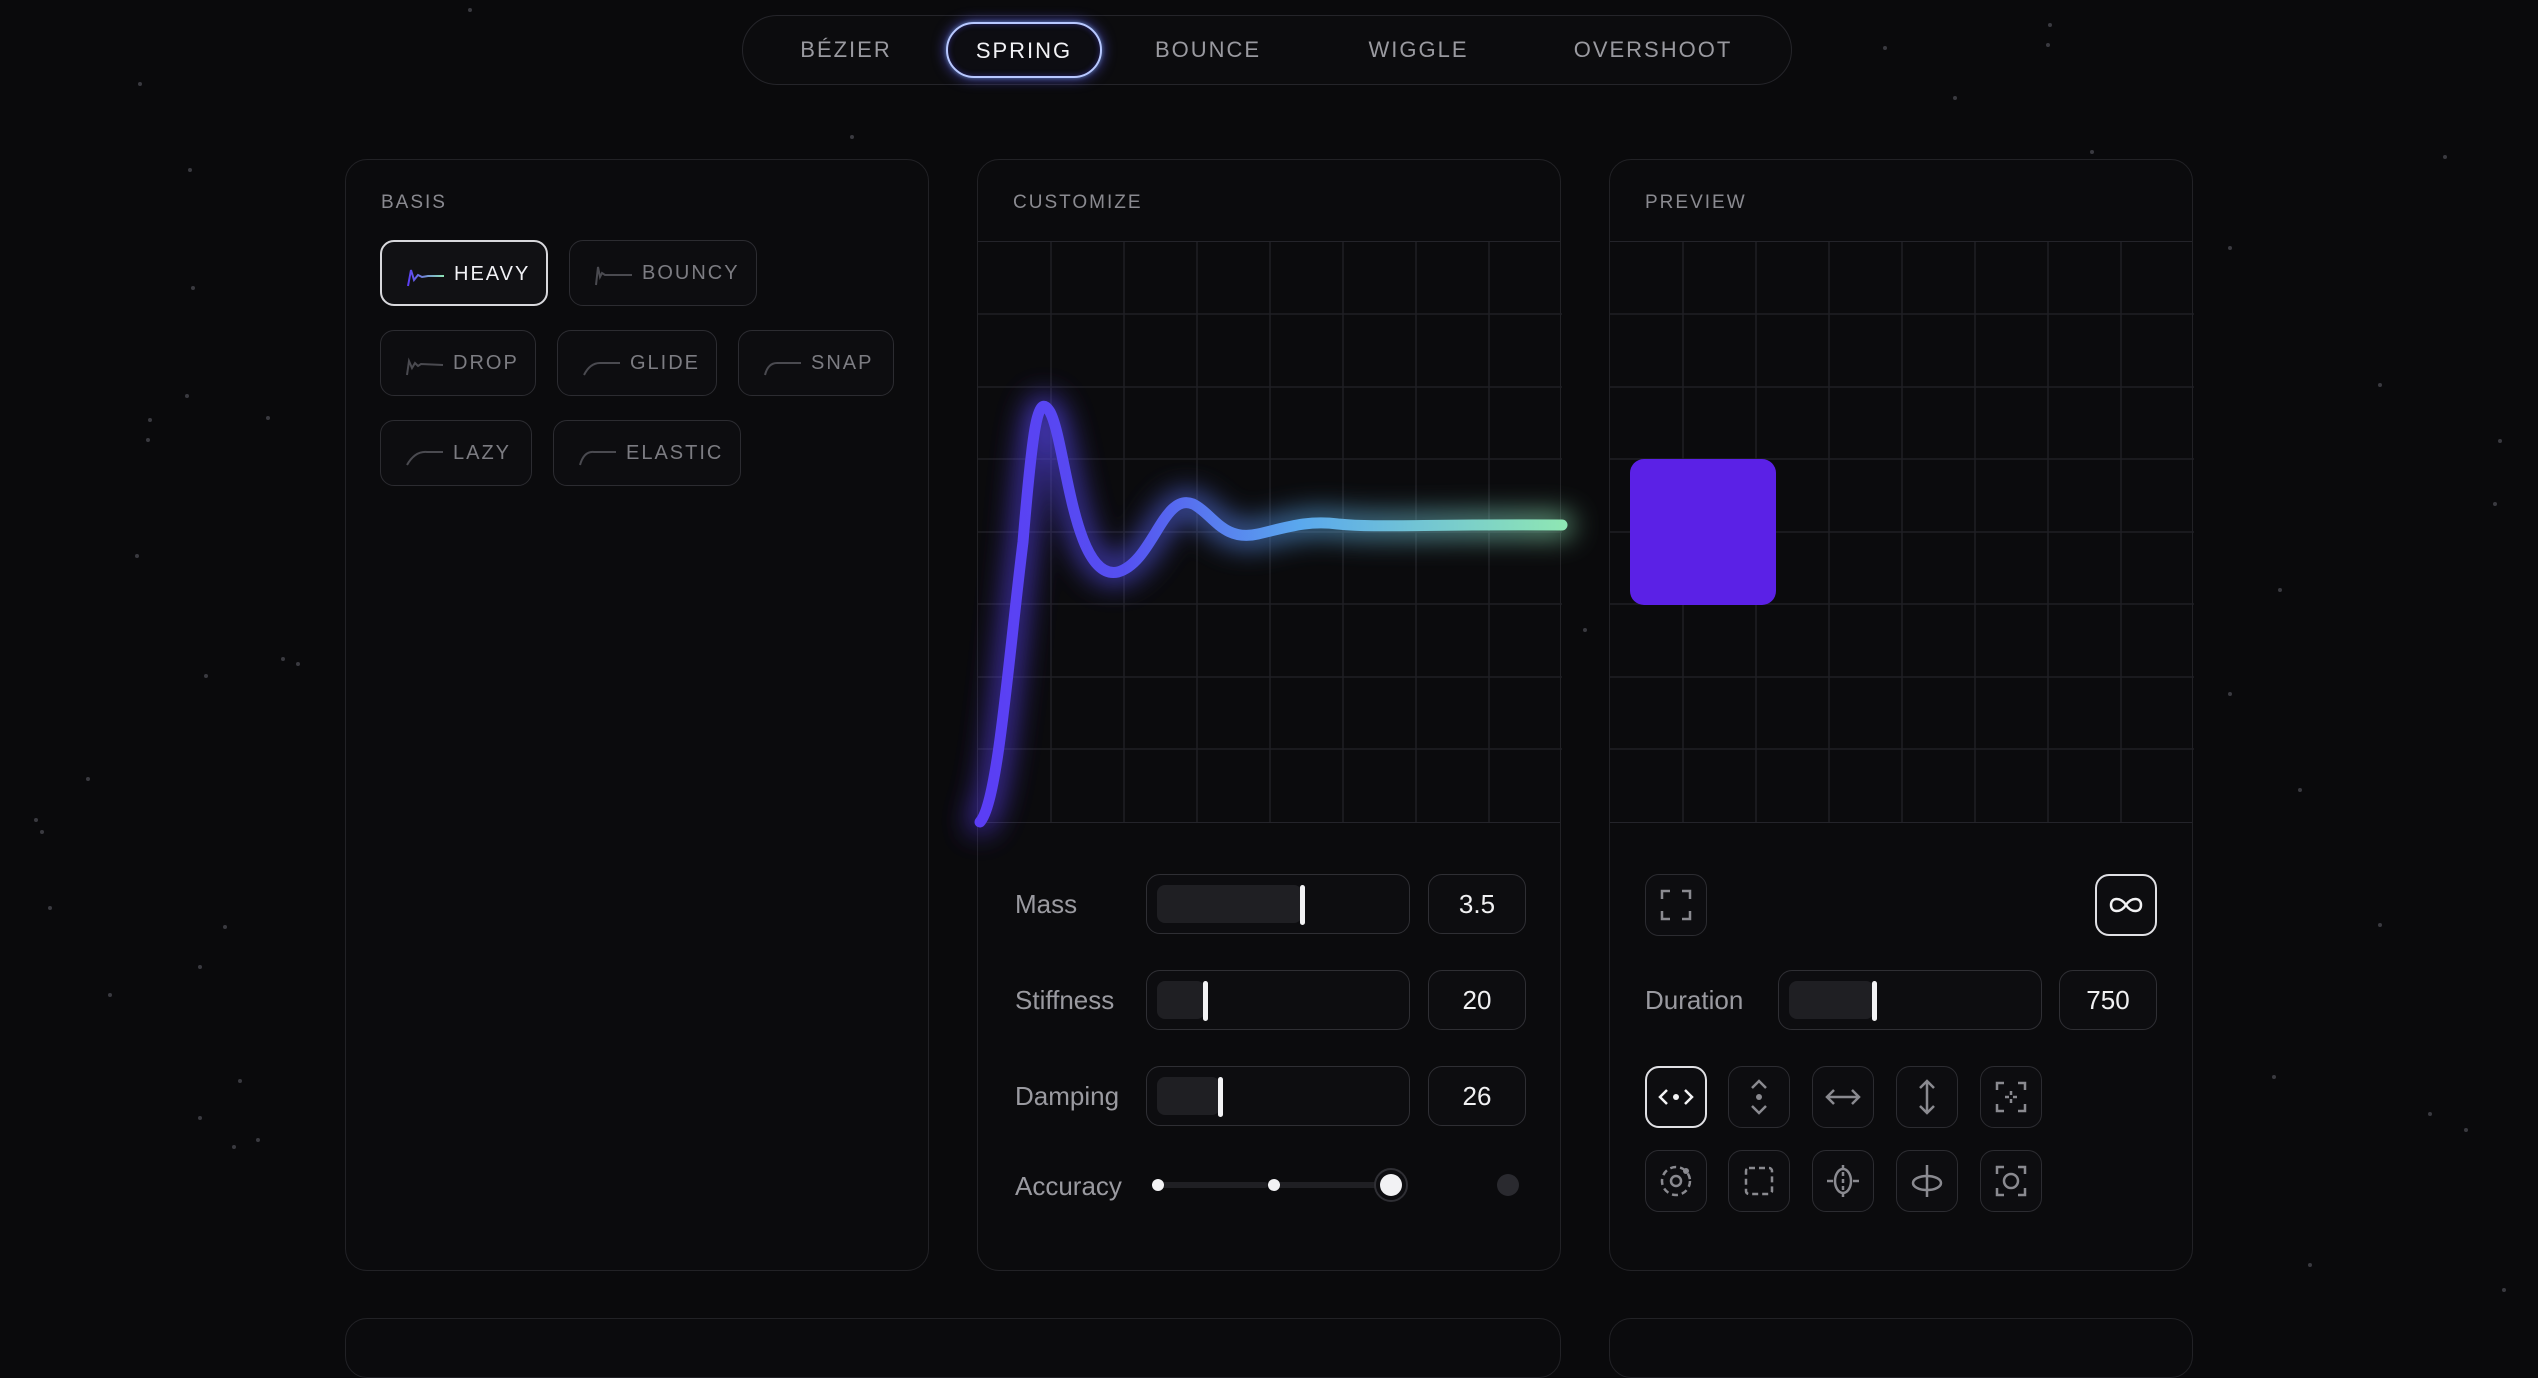  Describe the element at coordinates (1418, 50) in the screenshot. I see `tab-wiggle: WIGGLE` at that location.